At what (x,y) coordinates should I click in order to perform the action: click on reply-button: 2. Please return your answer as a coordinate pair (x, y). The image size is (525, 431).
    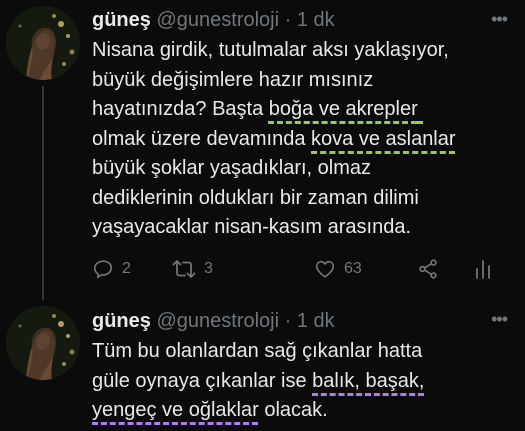
    Looking at the image, I should click on (111, 269).